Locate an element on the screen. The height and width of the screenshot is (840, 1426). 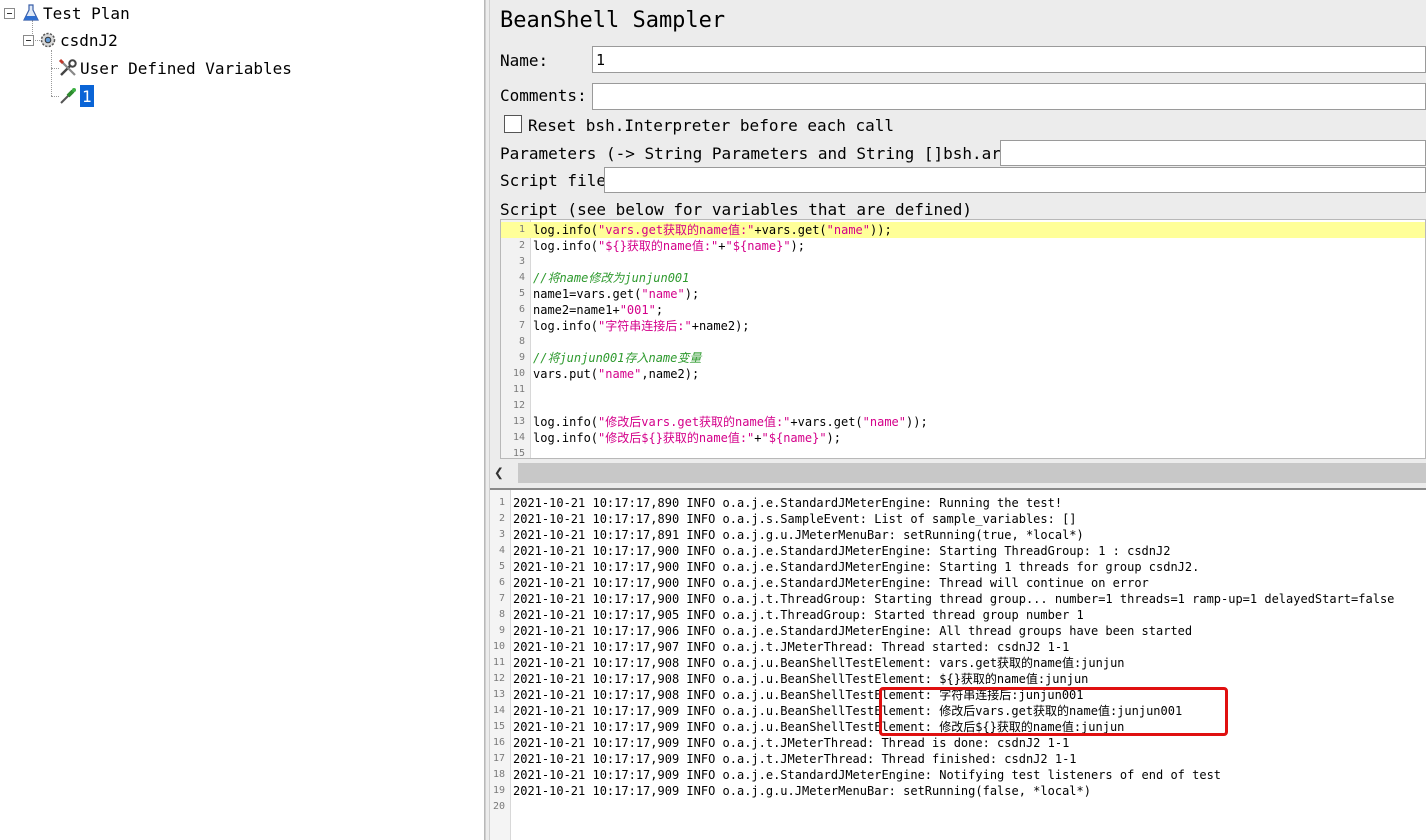
script-line: 2 log.info("${}获取的name值:"+"${name}"); is located at coordinates (963, 246).